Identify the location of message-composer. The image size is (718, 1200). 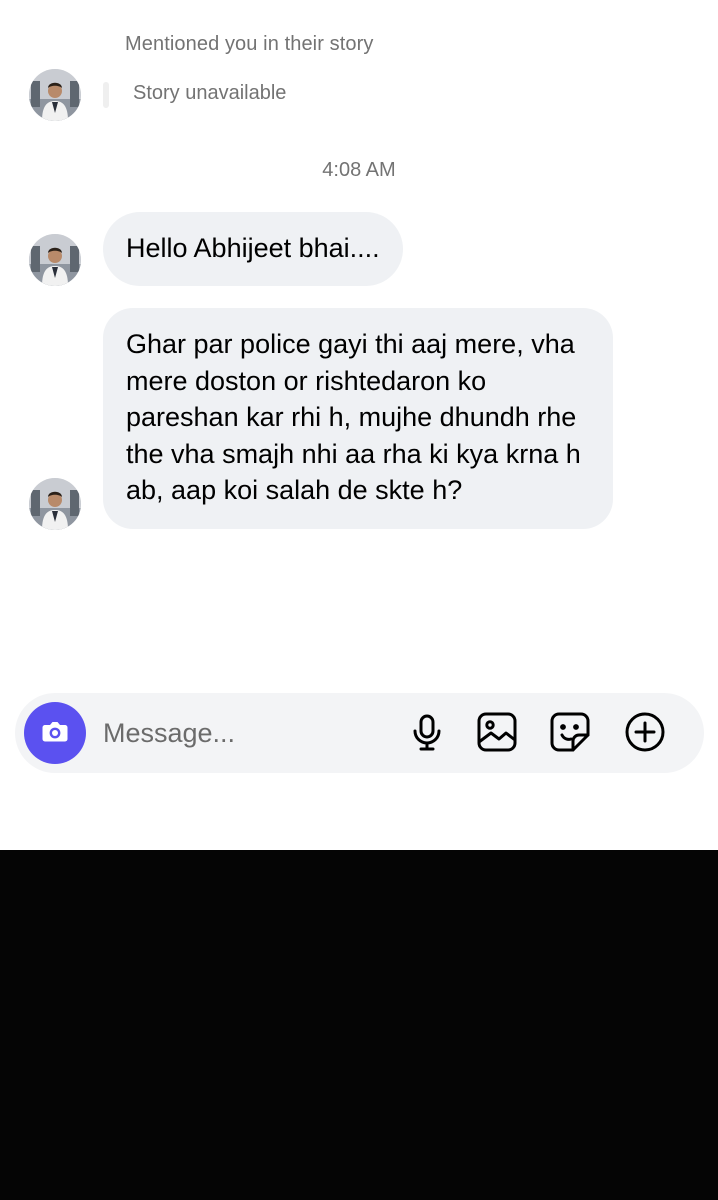
(359, 733).